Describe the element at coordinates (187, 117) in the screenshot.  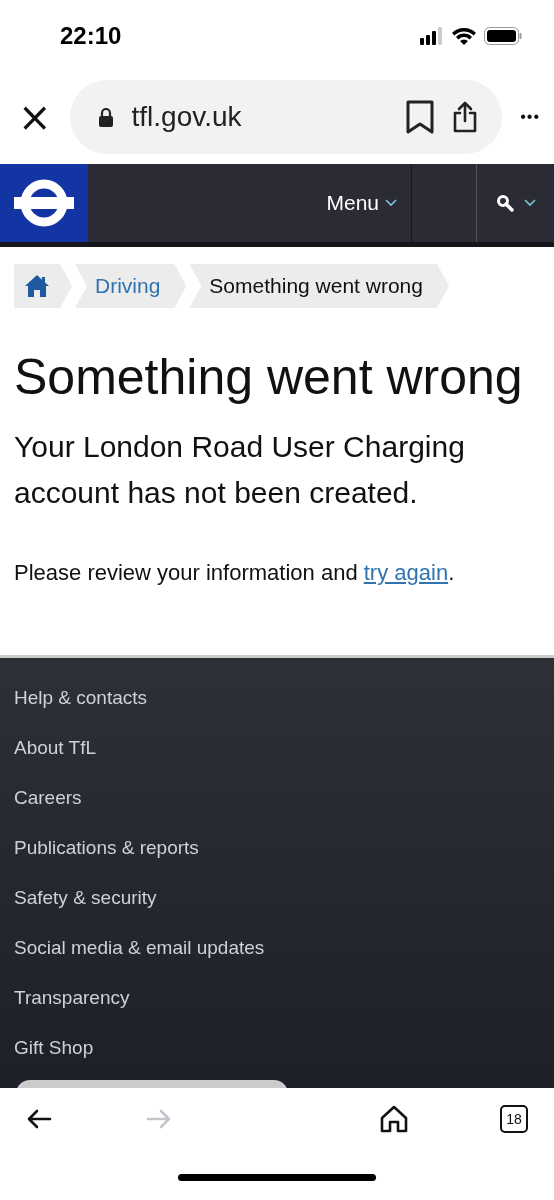
I see `url-text: tfl.gov.uk` at that location.